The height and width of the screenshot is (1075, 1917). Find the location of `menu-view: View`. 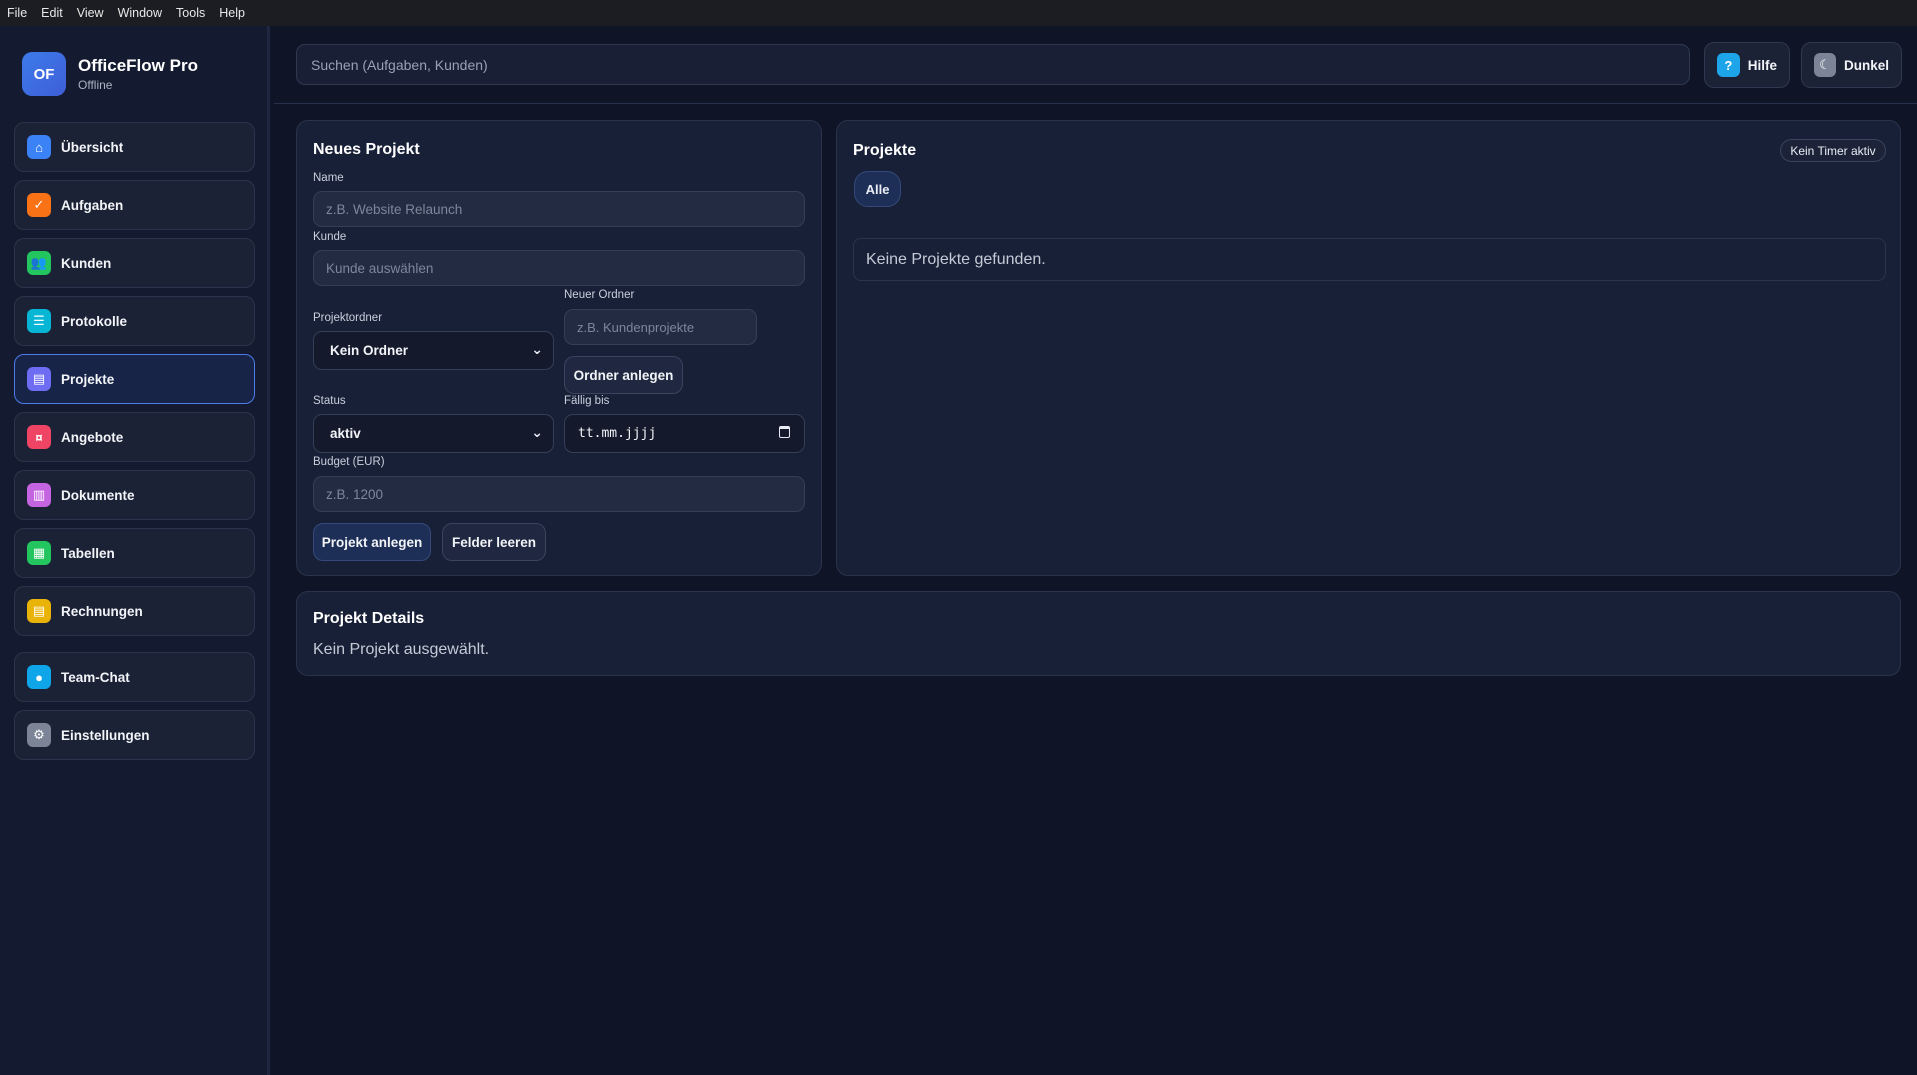

menu-view: View is located at coordinates (90, 13).